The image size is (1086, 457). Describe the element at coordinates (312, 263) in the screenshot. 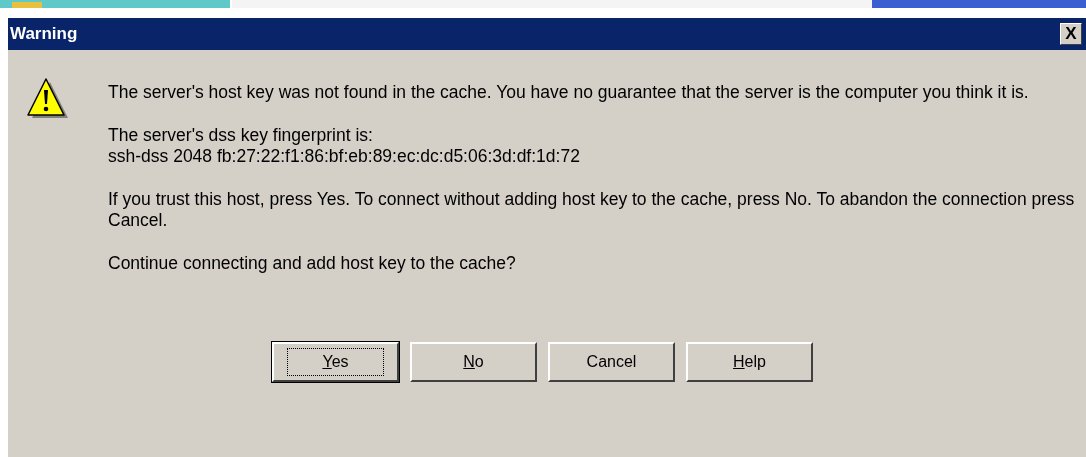

I see `message-text: Continue connecting and add host key to the cache?` at that location.